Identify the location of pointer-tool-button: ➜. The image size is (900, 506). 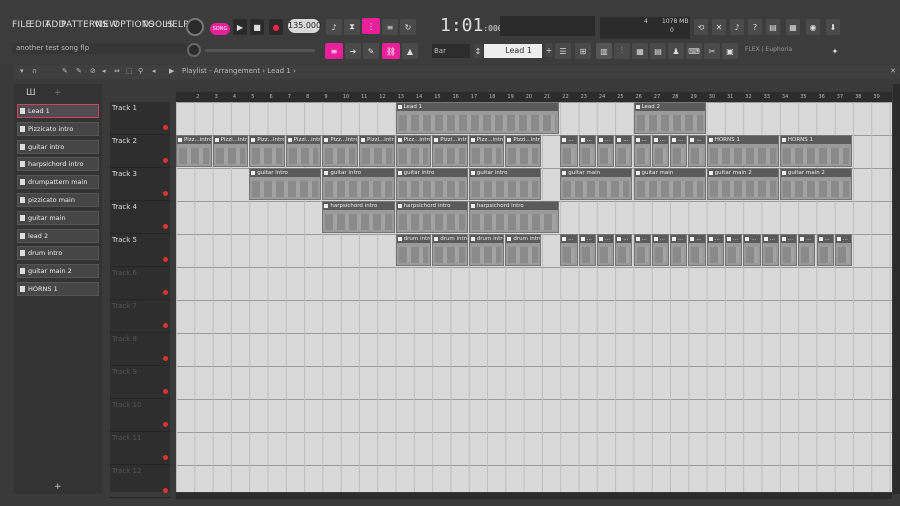
(353, 51).